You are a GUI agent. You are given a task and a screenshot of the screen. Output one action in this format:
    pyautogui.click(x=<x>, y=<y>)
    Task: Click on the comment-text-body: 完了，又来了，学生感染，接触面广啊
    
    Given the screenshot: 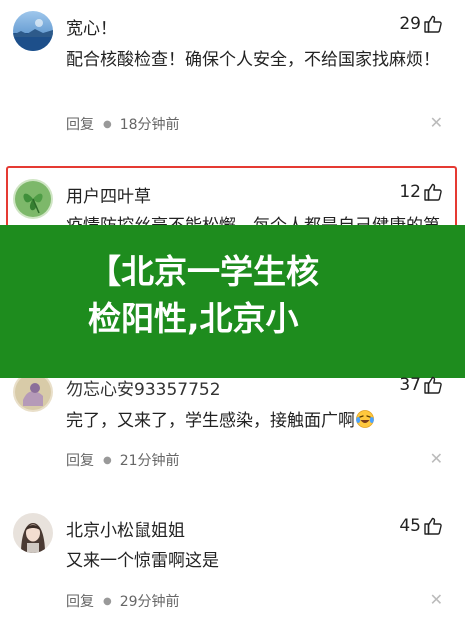 What is the action you would take?
    pyautogui.click(x=210, y=421)
    